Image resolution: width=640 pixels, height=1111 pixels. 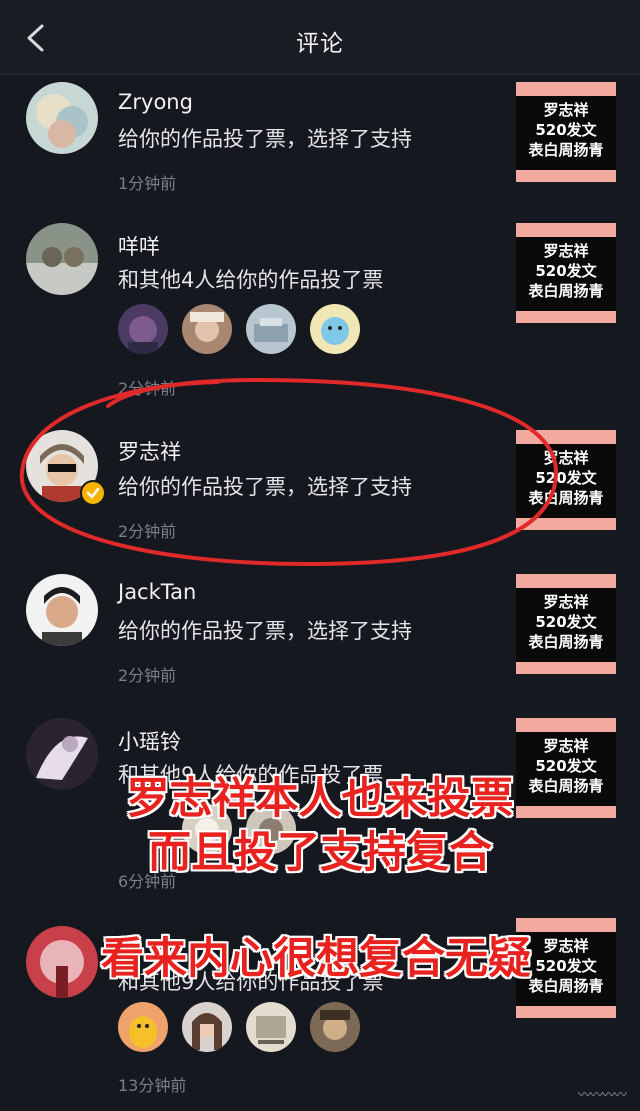 What do you see at coordinates (149, 741) in the screenshot?
I see `username: 小瑶铃` at bounding box center [149, 741].